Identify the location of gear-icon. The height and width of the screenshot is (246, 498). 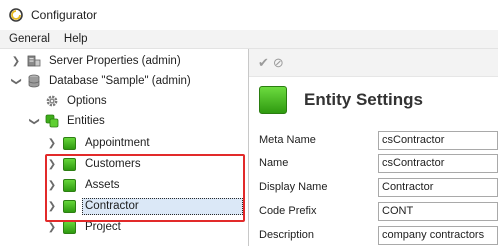
(52, 101).